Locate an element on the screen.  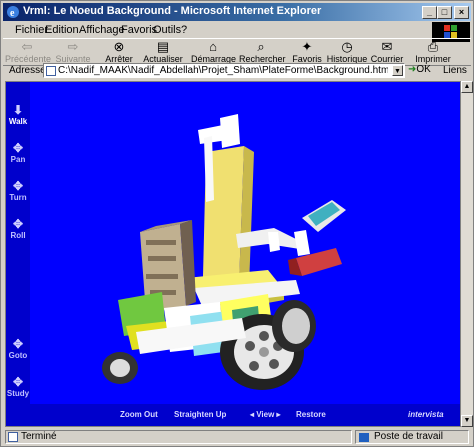
favorites-icon: ✦ is located at coordinates (307, 46).